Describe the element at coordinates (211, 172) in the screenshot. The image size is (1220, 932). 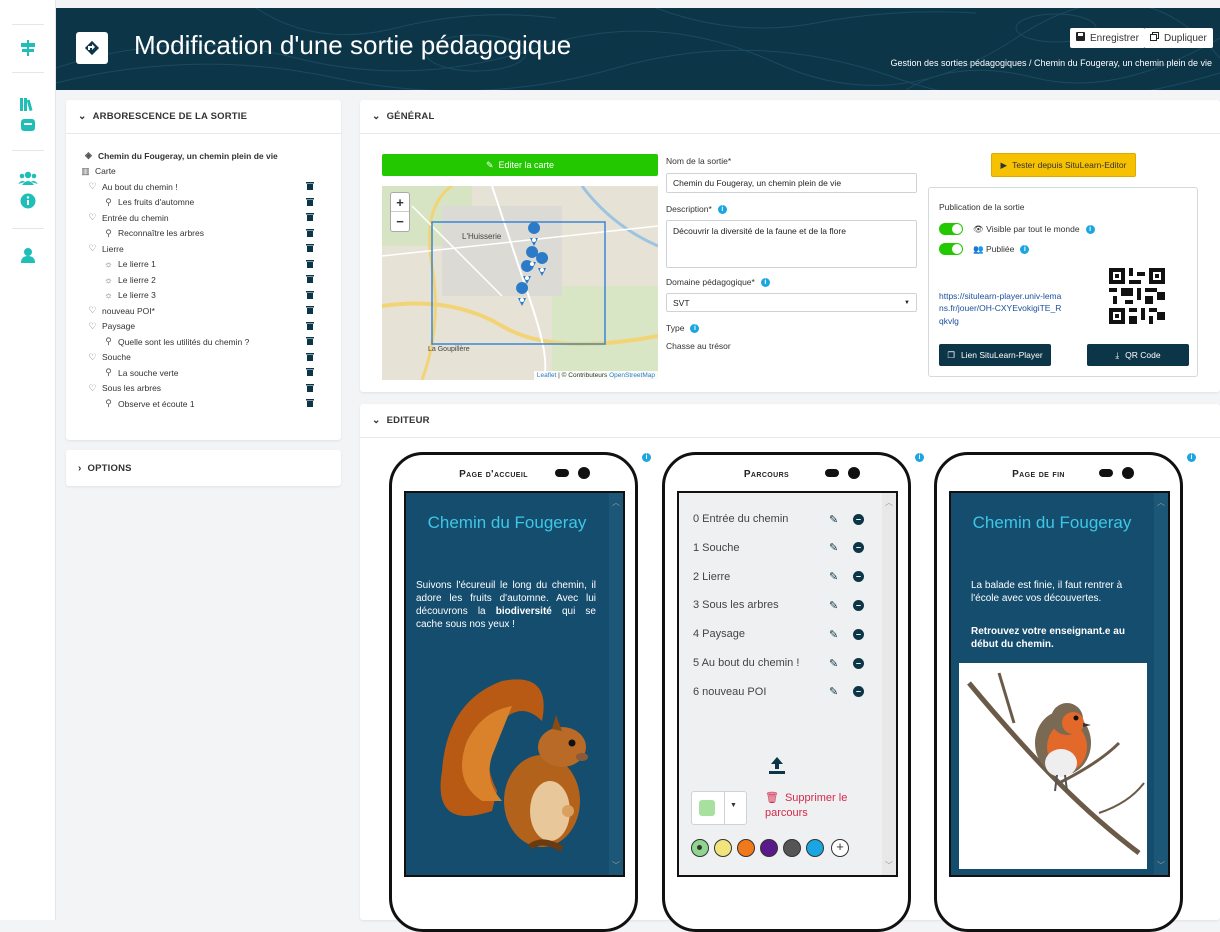
I see `tree-map: ▥ Carte` at that location.